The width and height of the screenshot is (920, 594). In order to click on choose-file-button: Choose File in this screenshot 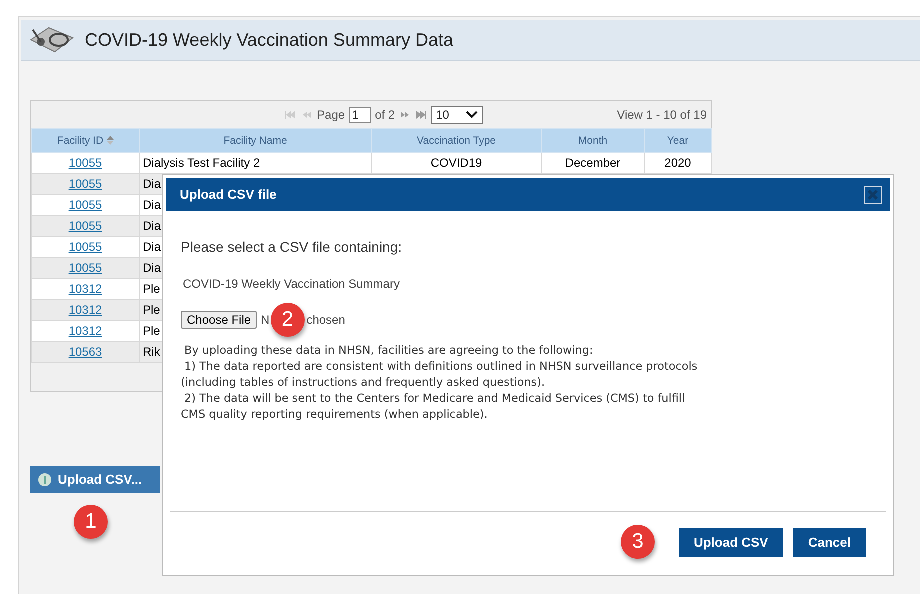, I will do `click(219, 320)`.